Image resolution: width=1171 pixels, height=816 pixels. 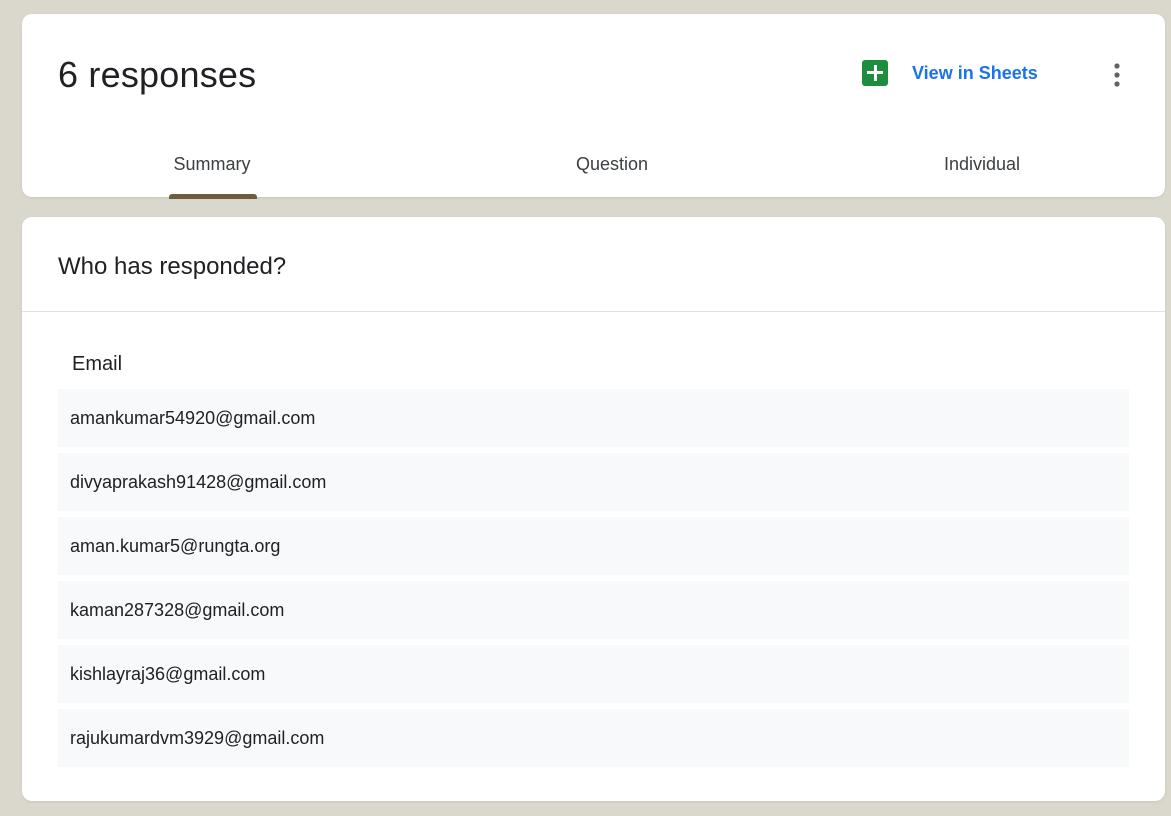 I want to click on tab-summary: Summary, so click(x=212, y=170).